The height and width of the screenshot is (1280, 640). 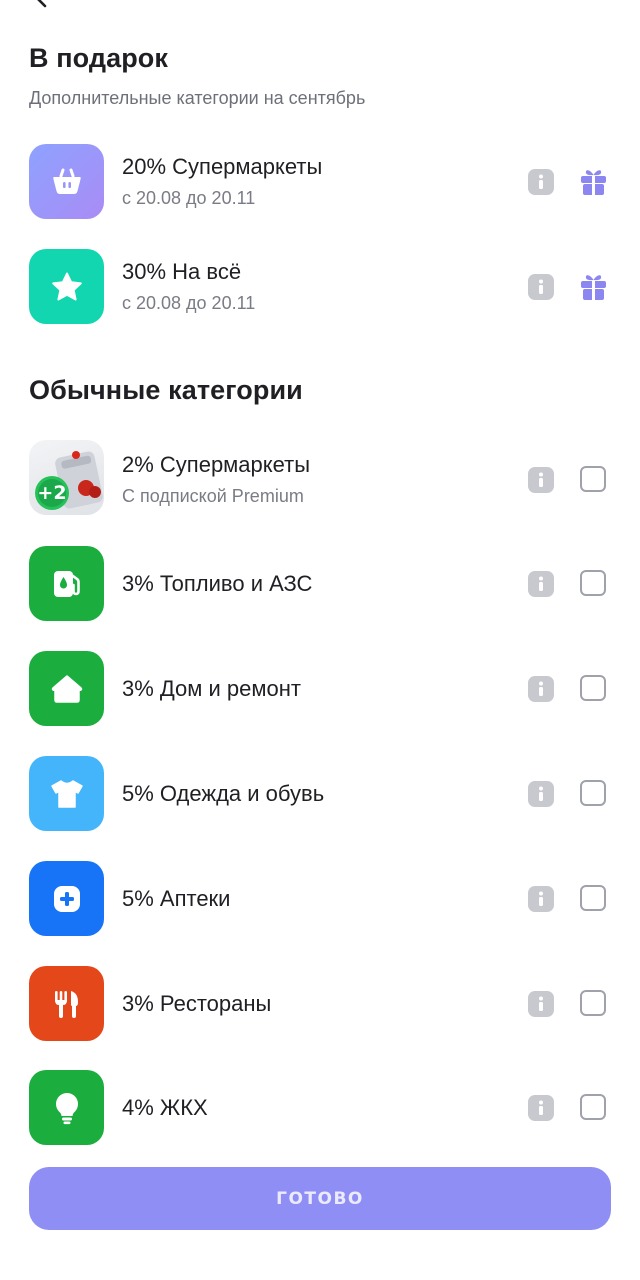 What do you see at coordinates (66, 793) in the screenshot?
I see `tshirt-icon` at bounding box center [66, 793].